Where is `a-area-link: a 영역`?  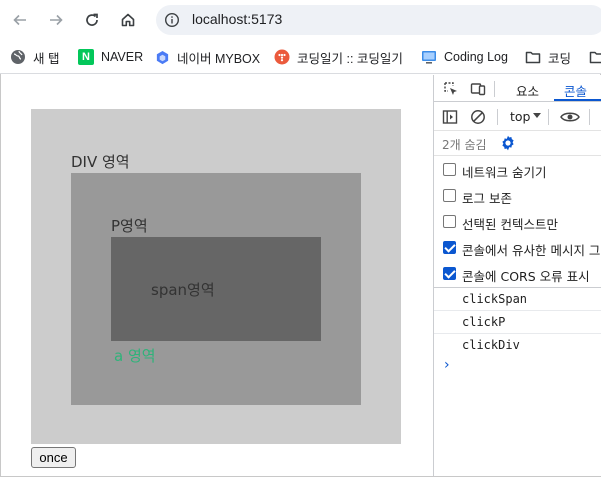
a-area-link: a 영역 is located at coordinates (135, 355).